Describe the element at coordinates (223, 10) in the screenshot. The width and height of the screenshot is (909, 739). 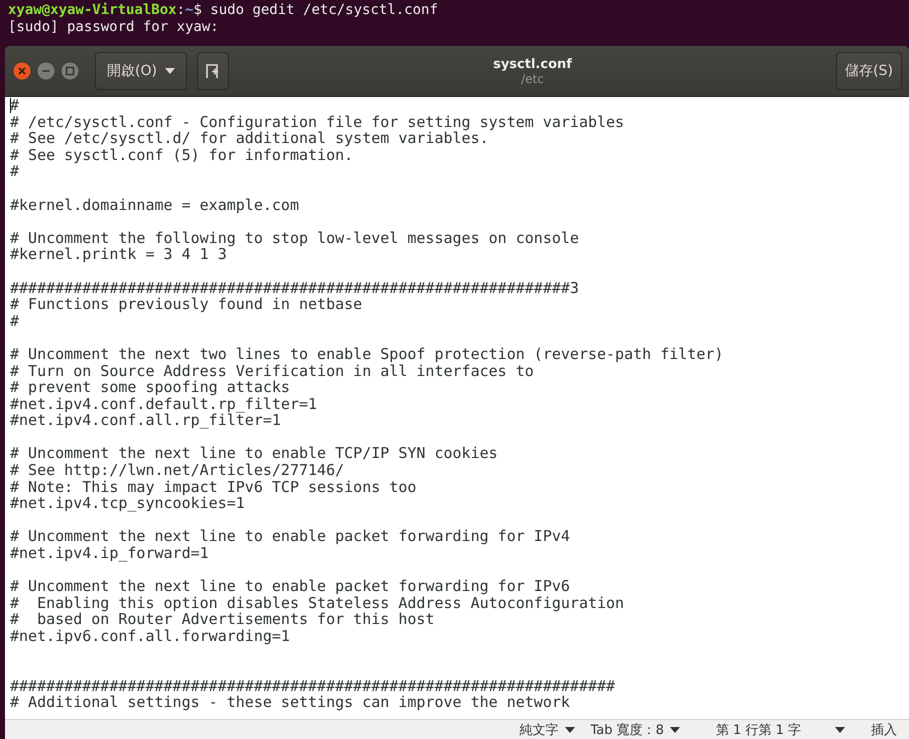
I see `terminal-command: xyaw@xyaw-VirtualBox:~$ sudo gedit /etc/sysctl.conf` at that location.